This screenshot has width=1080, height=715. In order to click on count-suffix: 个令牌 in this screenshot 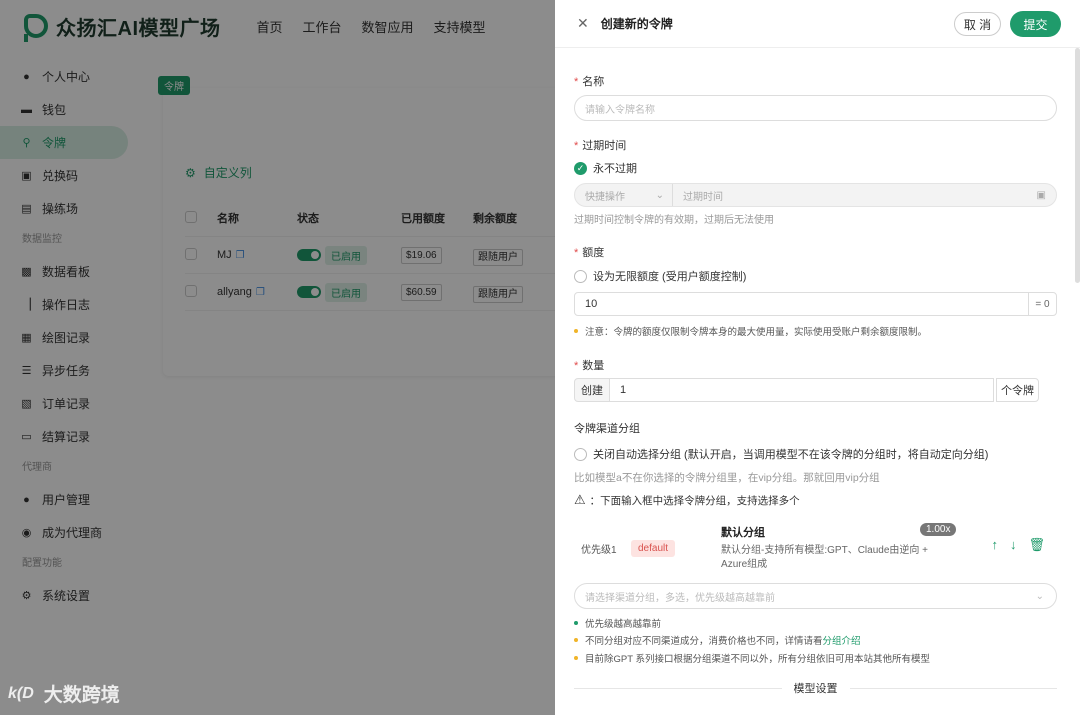, I will do `click(1017, 390)`.